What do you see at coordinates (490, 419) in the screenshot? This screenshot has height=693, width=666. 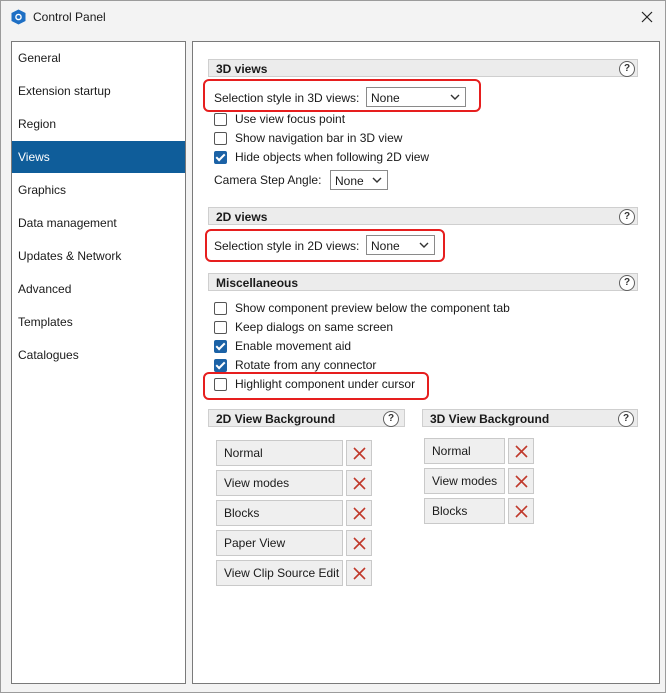 I see `section-title: 3D View Background` at bounding box center [490, 419].